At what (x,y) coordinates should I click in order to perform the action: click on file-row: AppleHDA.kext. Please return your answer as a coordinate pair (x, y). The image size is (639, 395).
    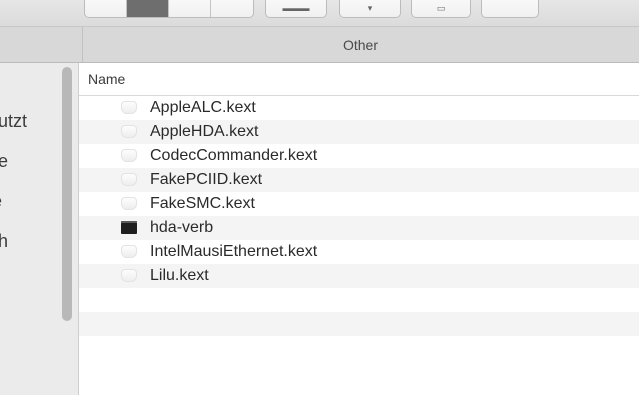
    Looking at the image, I should click on (359, 132).